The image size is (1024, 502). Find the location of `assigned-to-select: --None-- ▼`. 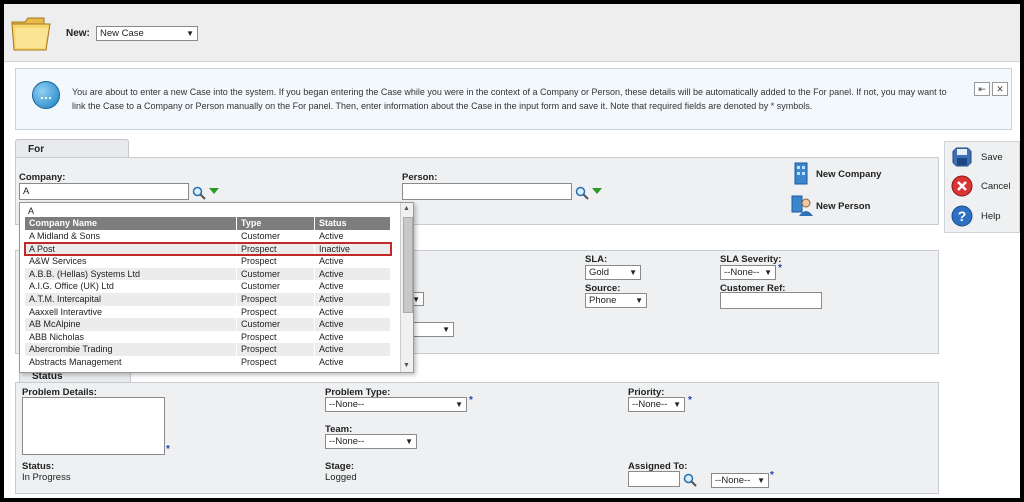

assigned-to-select: --None-- ▼ is located at coordinates (740, 480).